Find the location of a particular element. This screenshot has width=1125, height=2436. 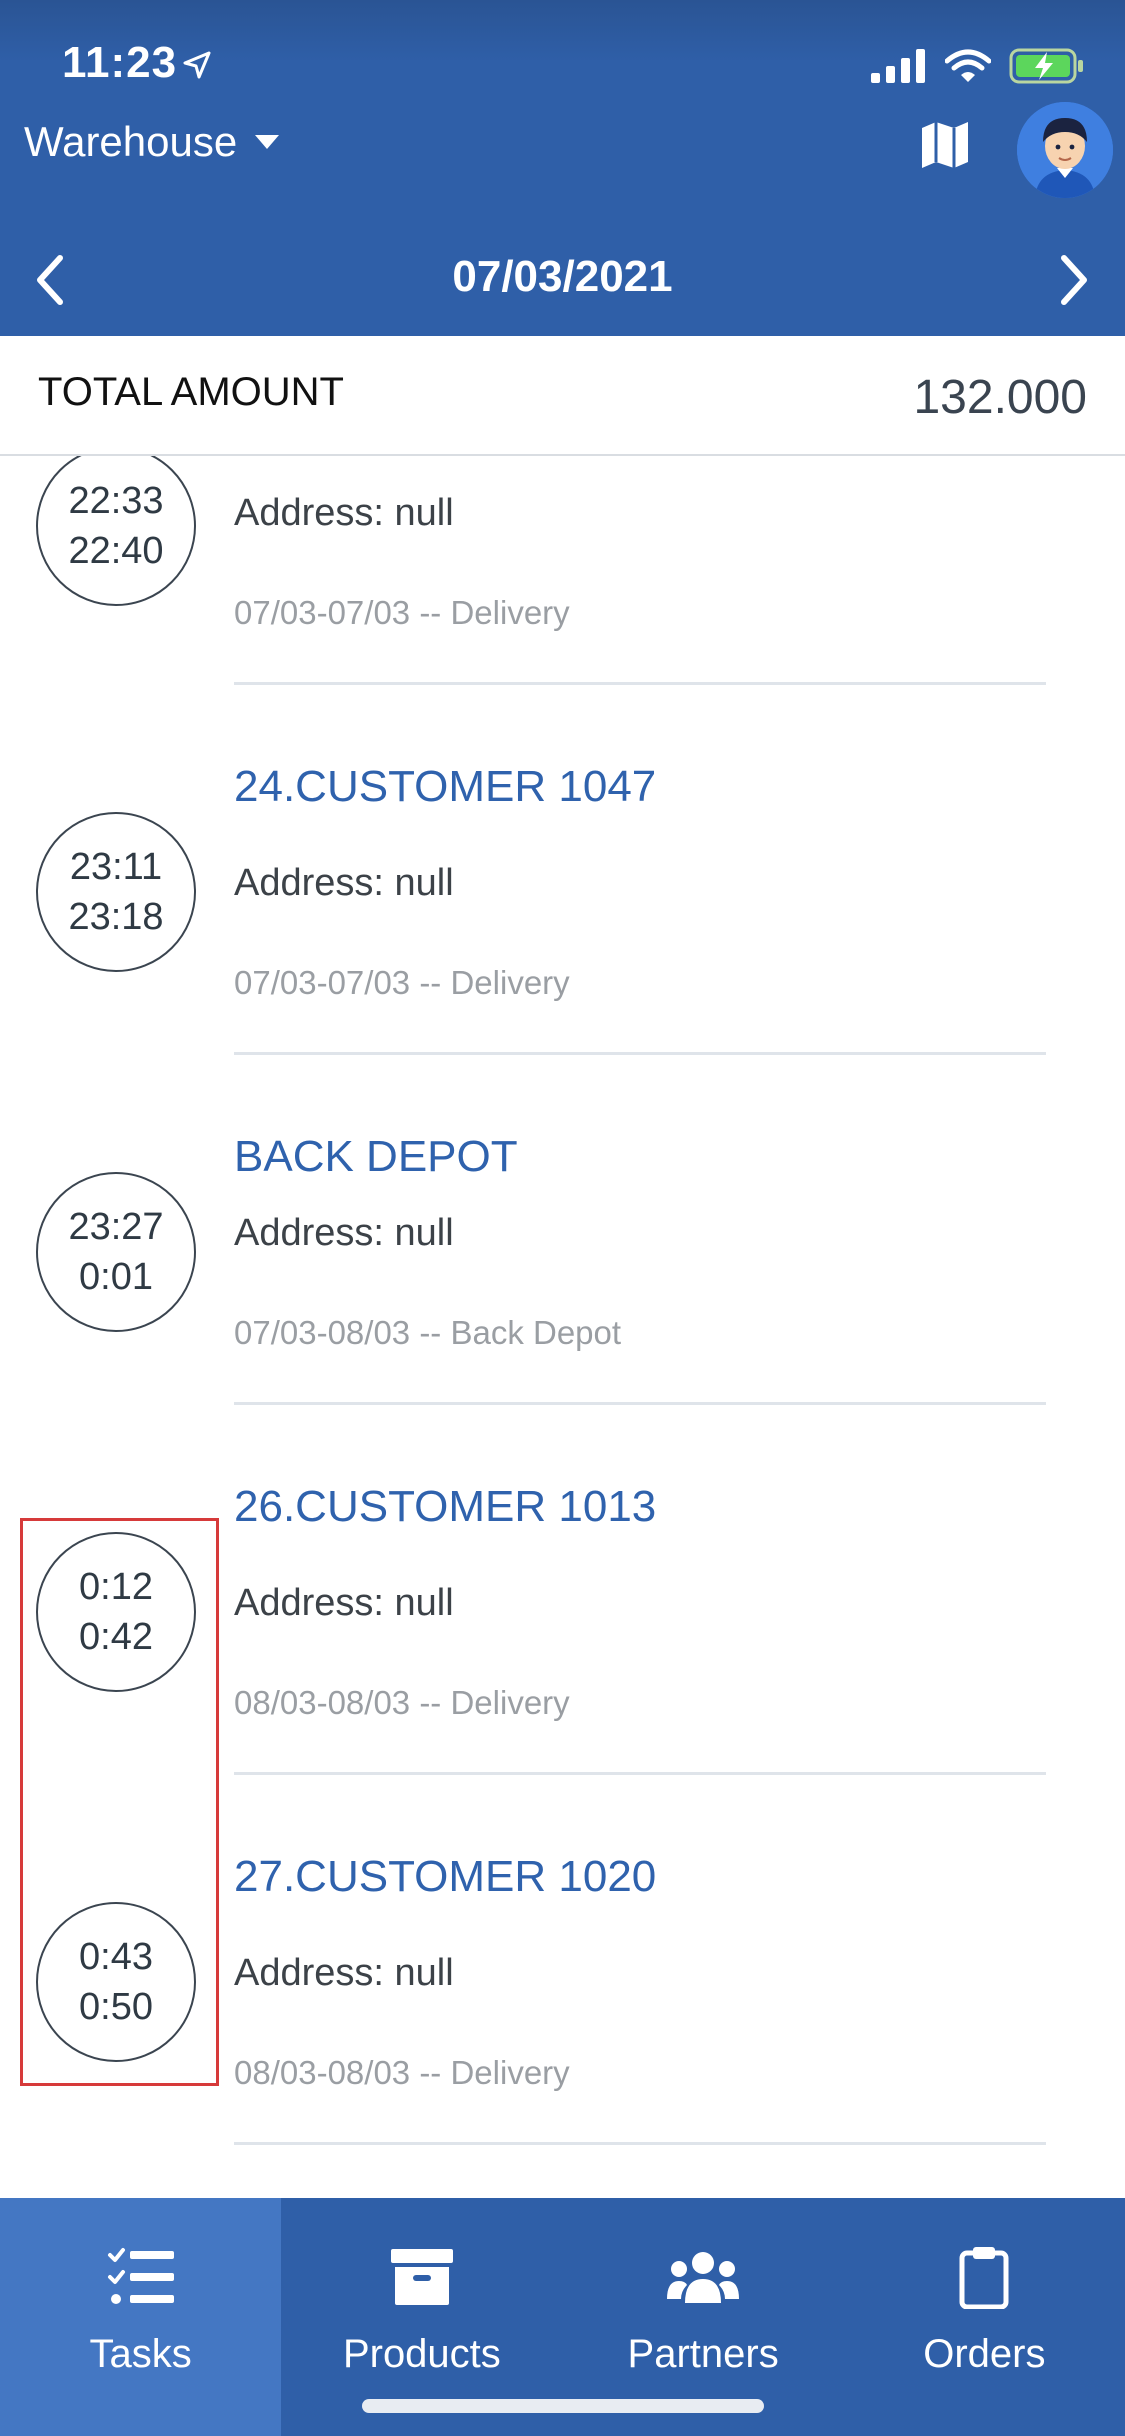

tab-label: Partners is located at coordinates (703, 2354).